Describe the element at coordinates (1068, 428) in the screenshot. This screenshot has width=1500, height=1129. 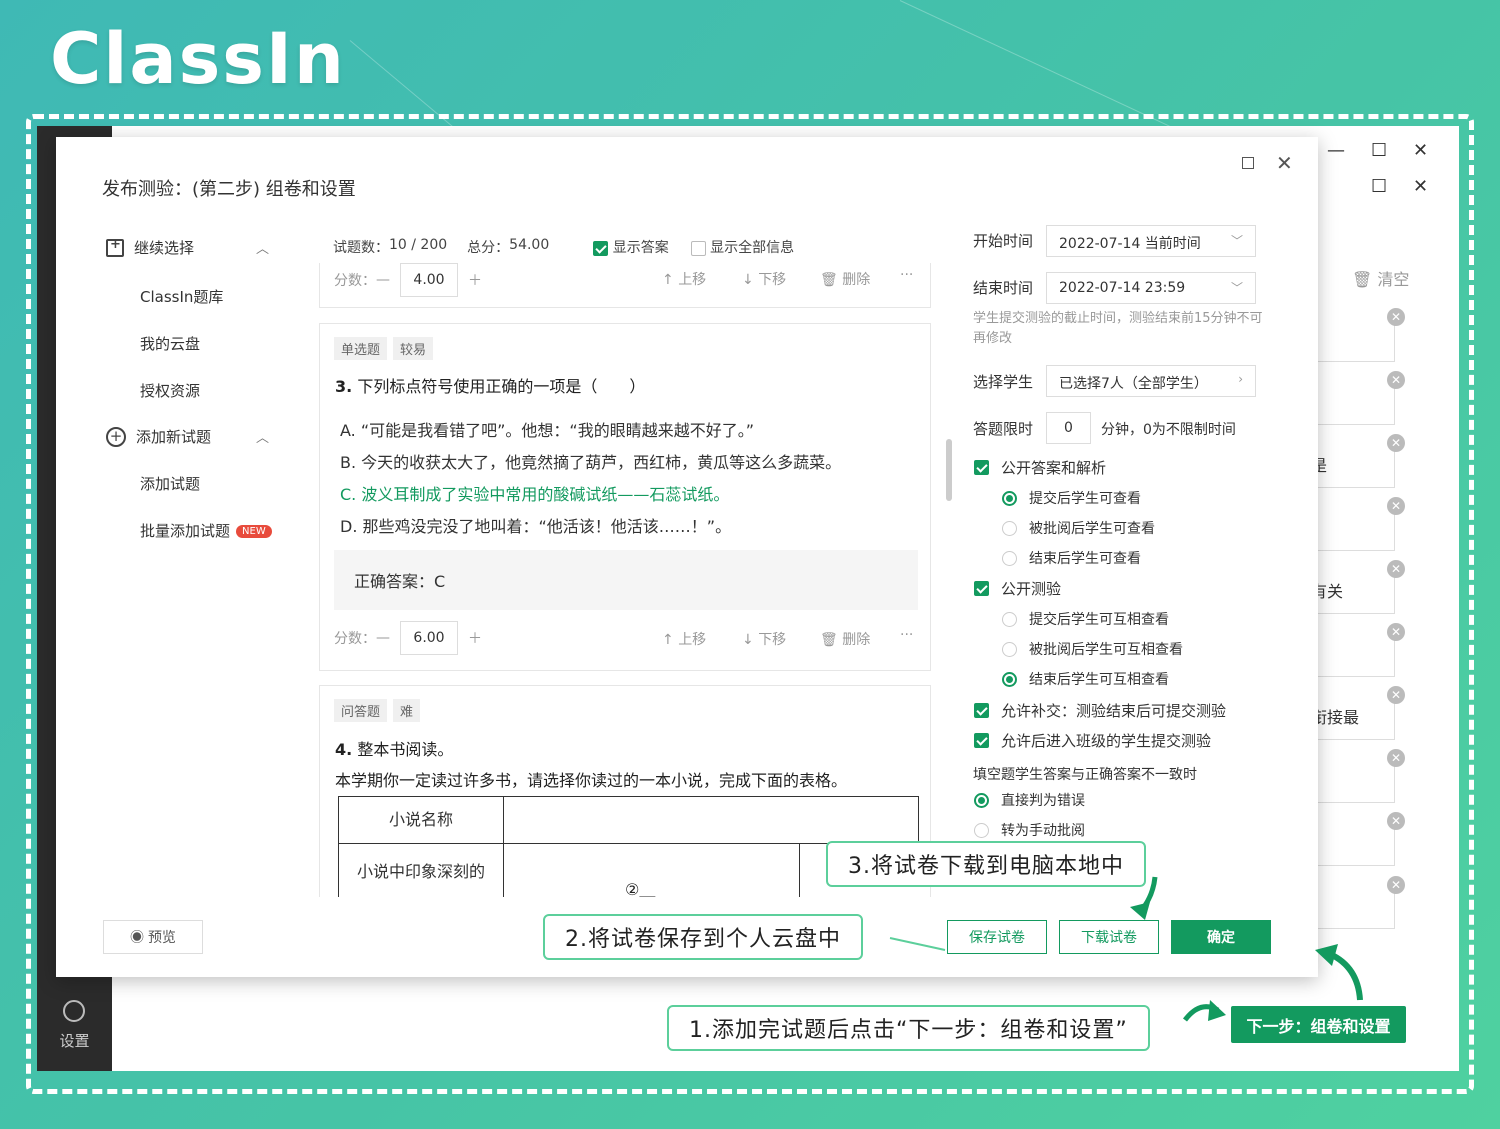
I see `time-limit-input: 0` at that location.